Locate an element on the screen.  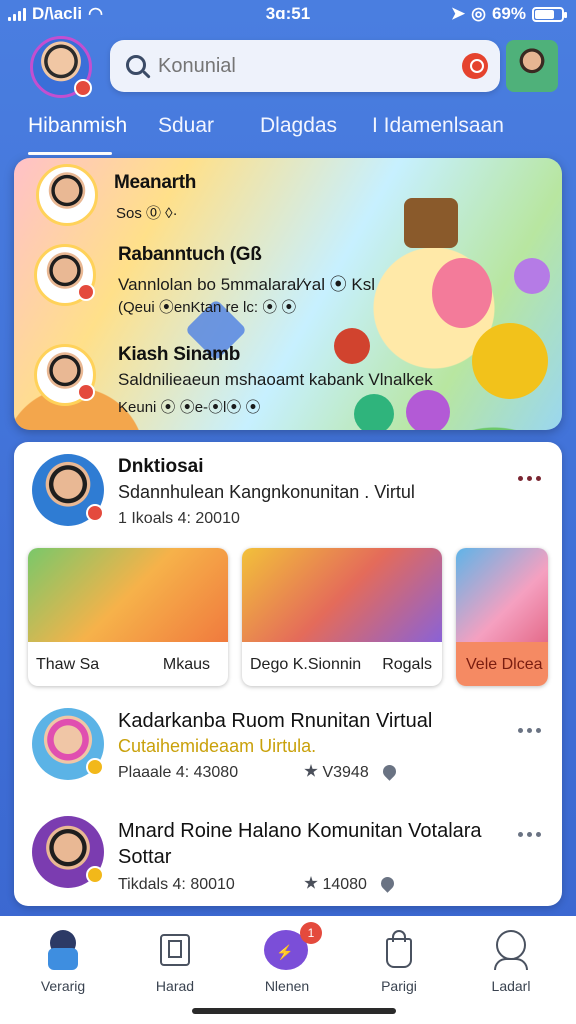
thumbnail-card-1: Thaw Sa Mkaus is located at coordinates (128, 617).